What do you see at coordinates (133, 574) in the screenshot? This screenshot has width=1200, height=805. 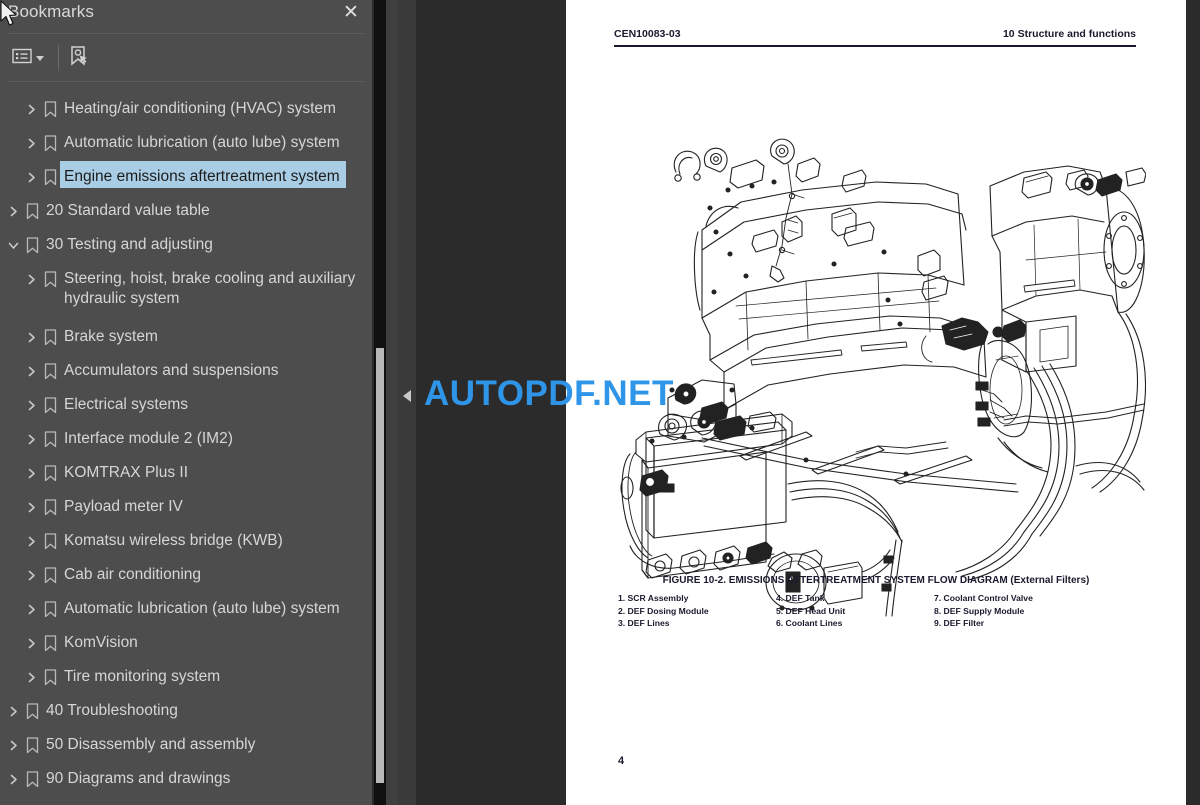 I see `bookmark-item-label: Cab air conditioning` at bounding box center [133, 574].